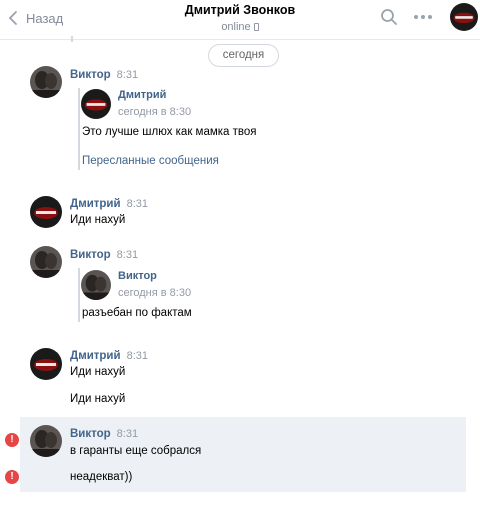 The height and width of the screenshot is (509, 480). Describe the element at coordinates (72, 39) in the screenshot. I see `quote-stub-line` at that location.